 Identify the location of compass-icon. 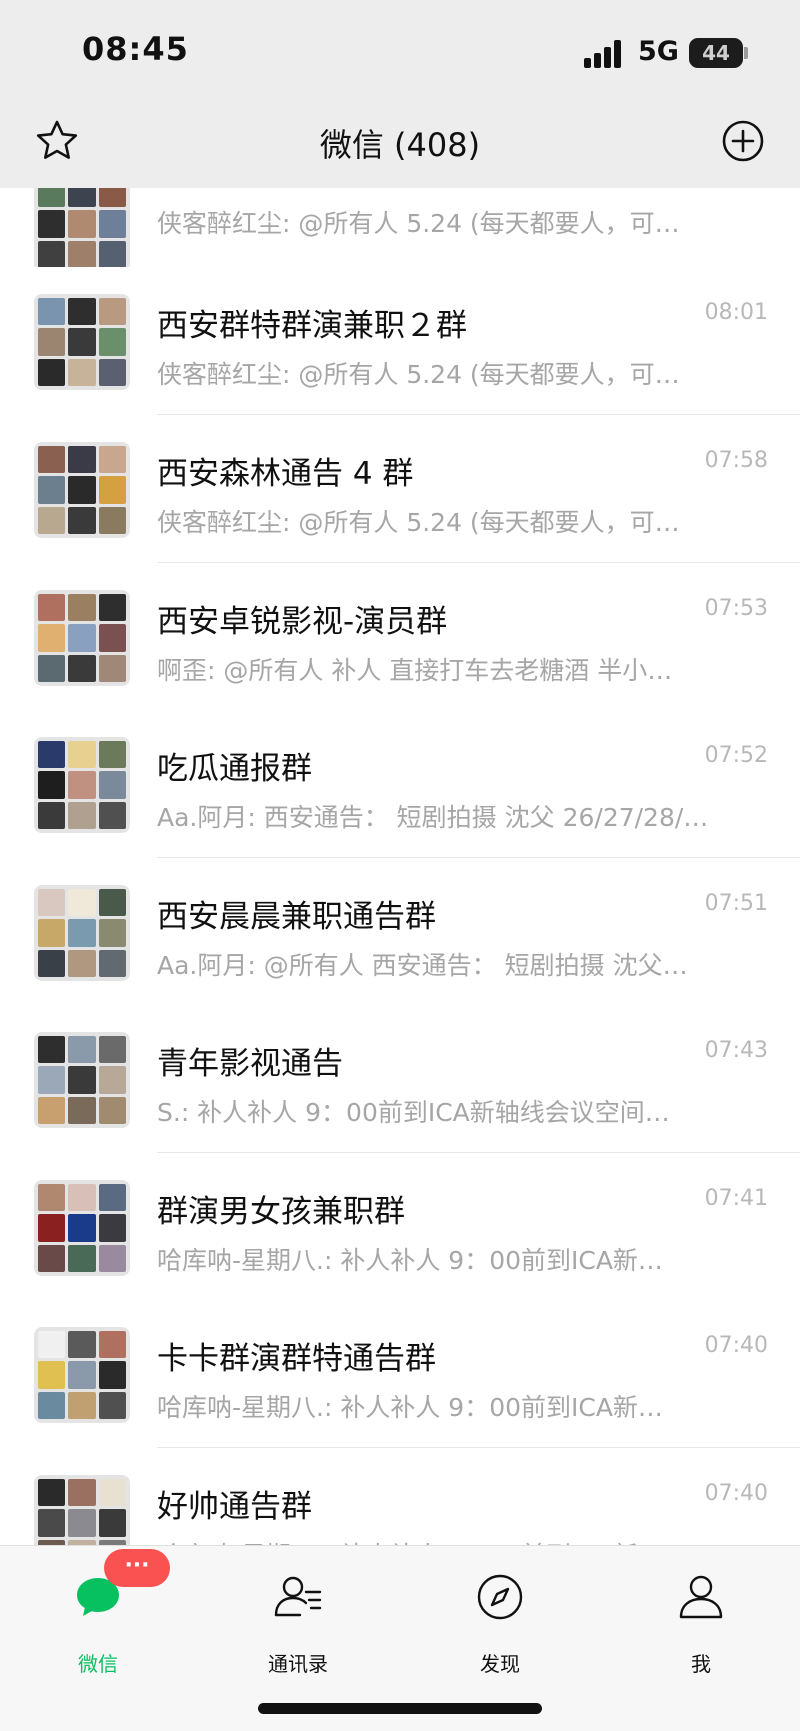
(500, 1597).